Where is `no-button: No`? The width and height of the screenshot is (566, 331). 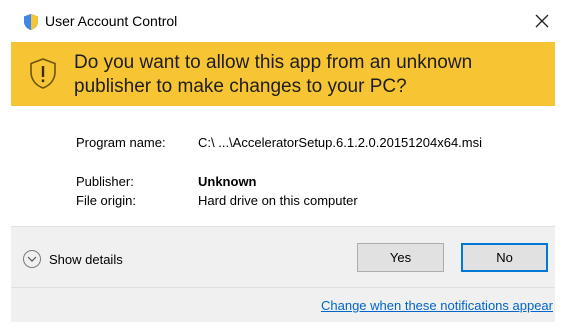
no-button: No is located at coordinates (504, 257).